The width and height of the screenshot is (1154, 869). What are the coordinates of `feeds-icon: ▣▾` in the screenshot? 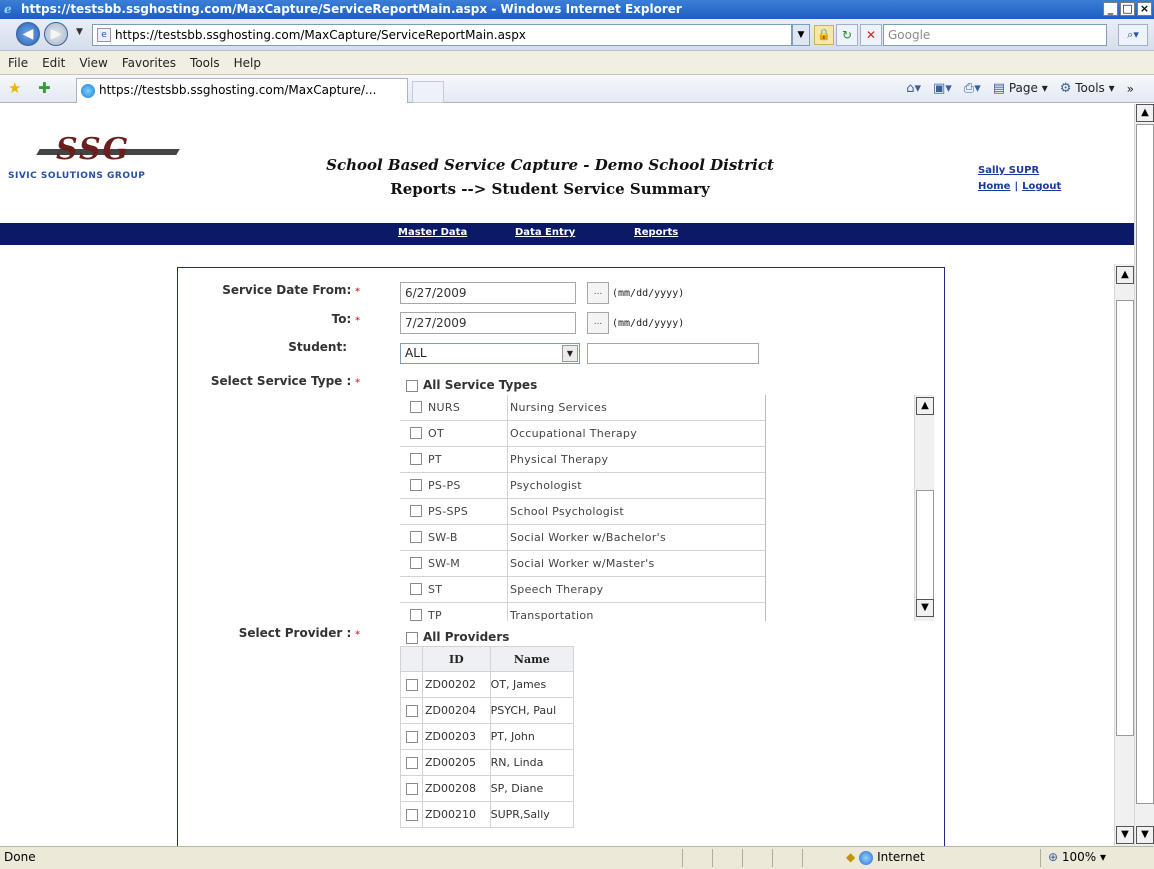 It's located at (942, 88).